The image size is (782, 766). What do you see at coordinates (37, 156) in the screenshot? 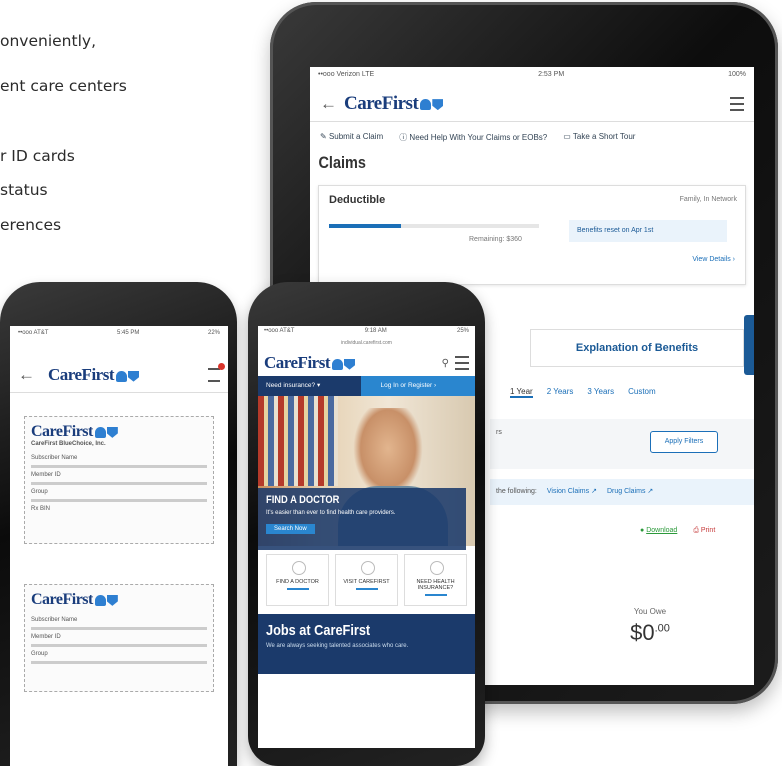
I see `bullet-text: r ID cards` at bounding box center [37, 156].